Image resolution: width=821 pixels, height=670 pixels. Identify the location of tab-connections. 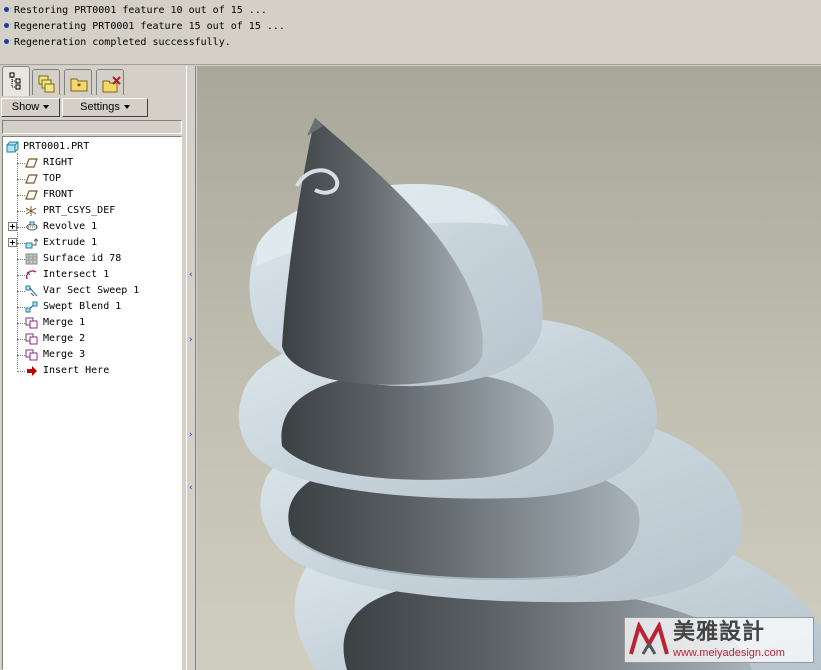
(110, 82).